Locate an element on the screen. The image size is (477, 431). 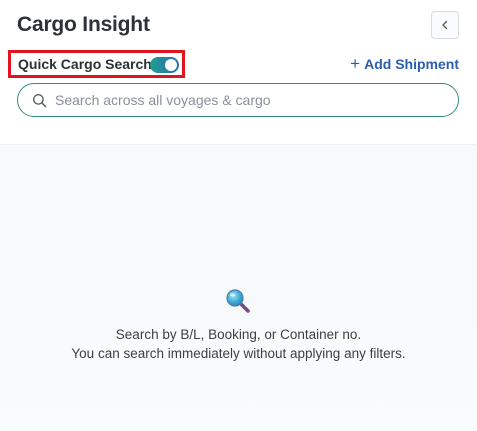
collapse-panel-button is located at coordinates (445, 25).